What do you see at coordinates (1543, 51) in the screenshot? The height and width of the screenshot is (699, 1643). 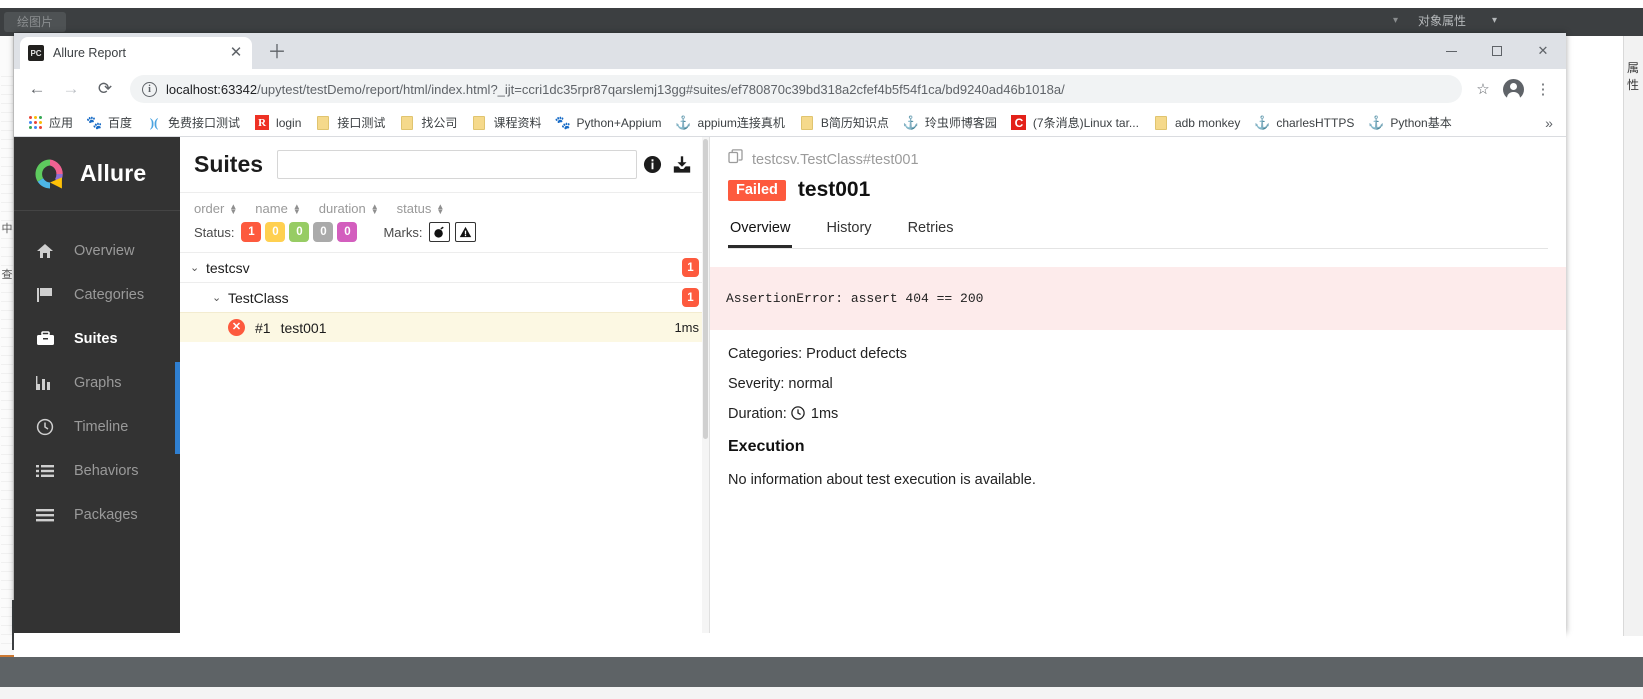 I see `close-window-button: ✕` at bounding box center [1543, 51].